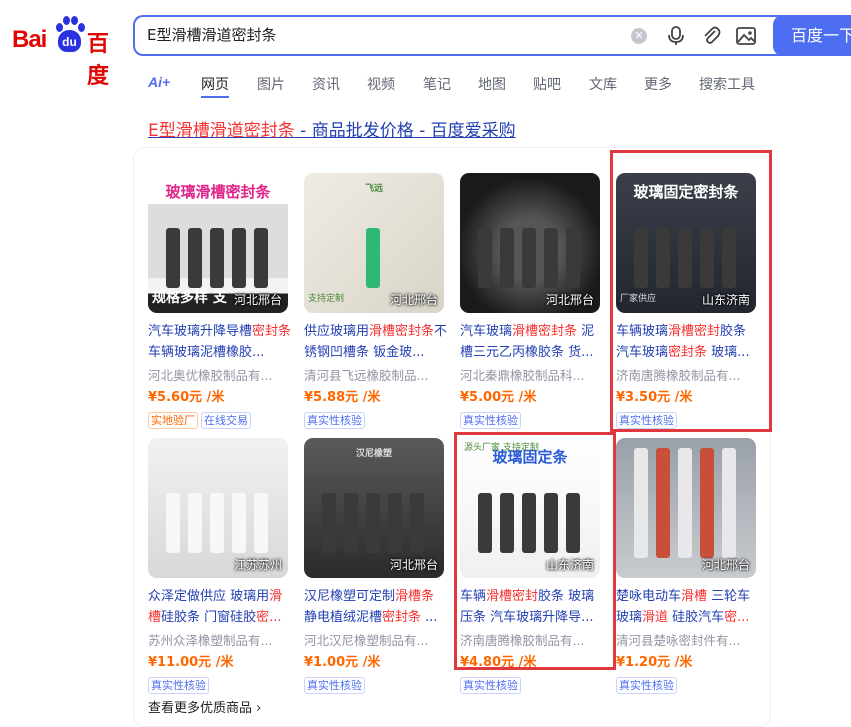  Describe the element at coordinates (189, 298) in the screenshot. I see `product-image-subcaption: 规格多样 支` at that location.